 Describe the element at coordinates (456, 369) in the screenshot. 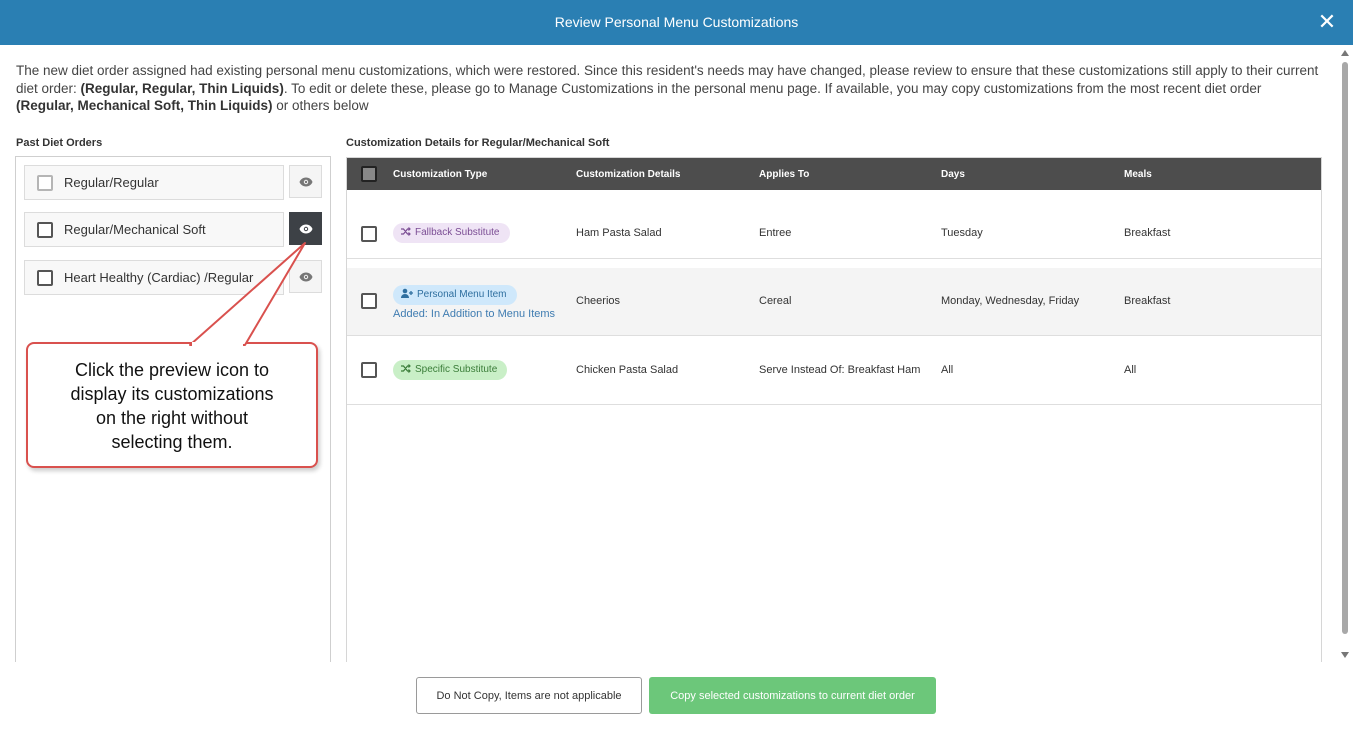

I see `type-badge-label: Specific Substitute` at that location.